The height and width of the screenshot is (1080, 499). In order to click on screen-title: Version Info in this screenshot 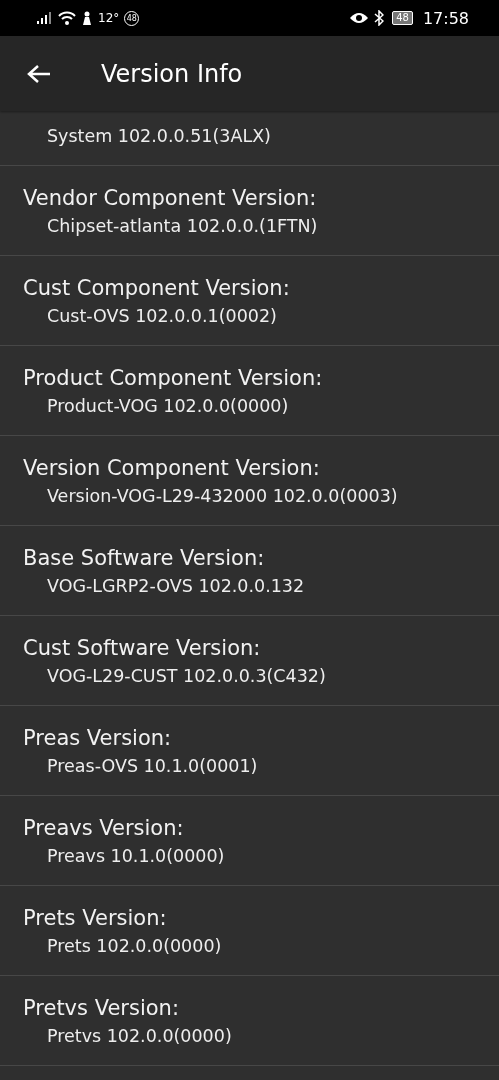, I will do `click(172, 73)`.